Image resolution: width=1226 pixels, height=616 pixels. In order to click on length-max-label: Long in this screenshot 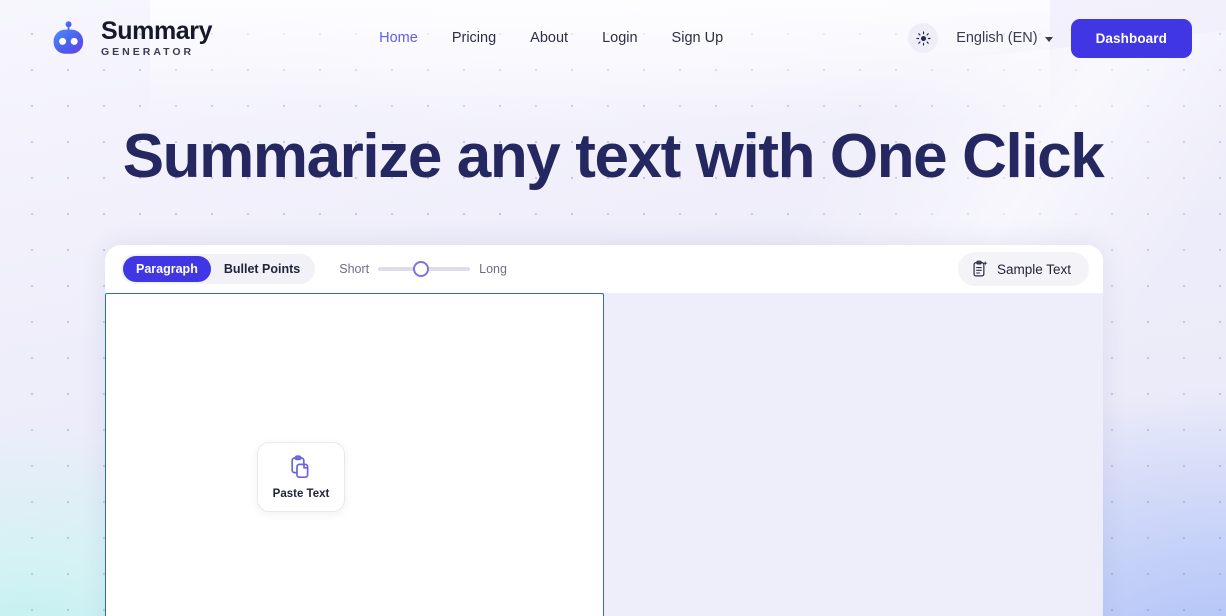, I will do `click(493, 269)`.